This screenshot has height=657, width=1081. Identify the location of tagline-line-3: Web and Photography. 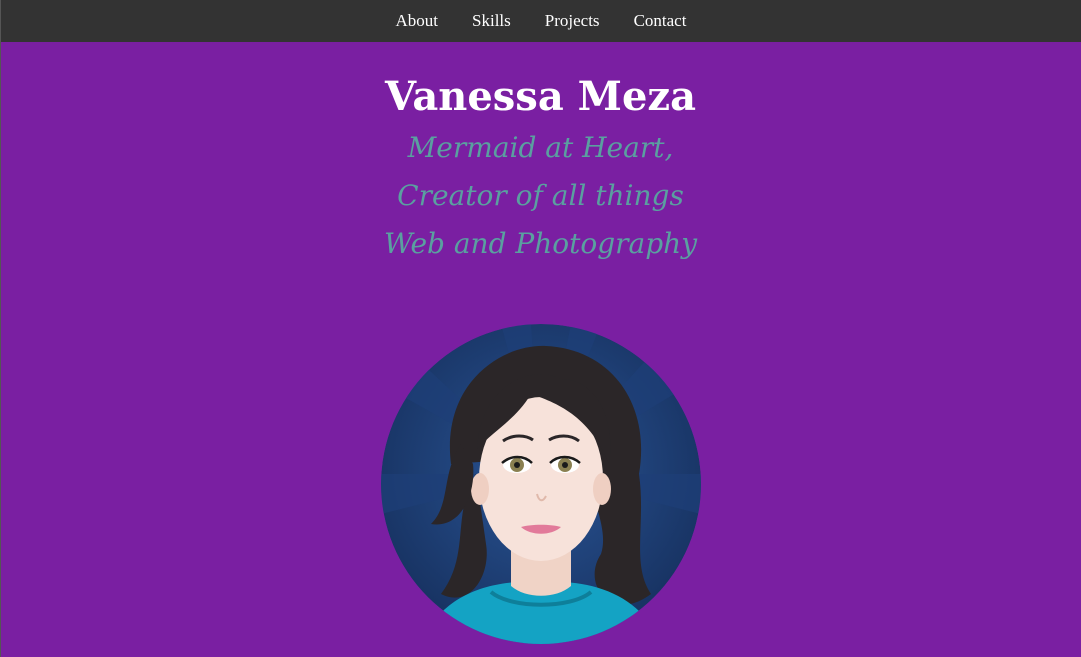
(540, 243).